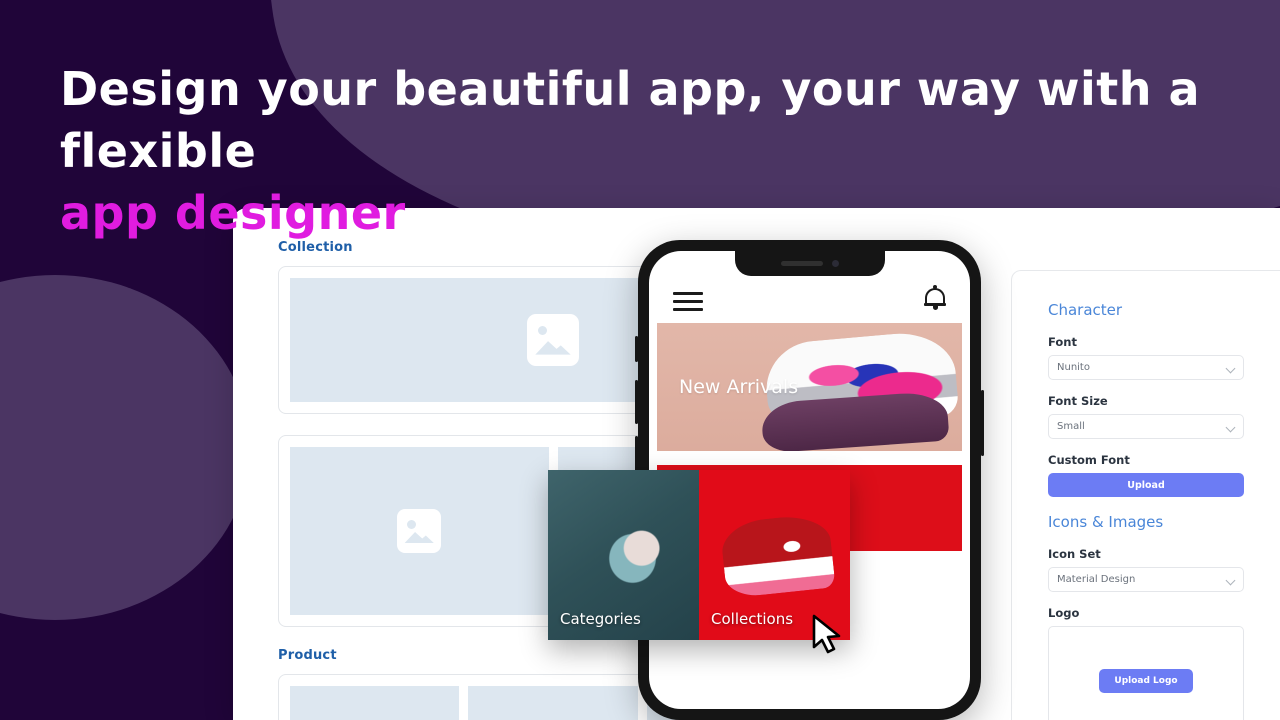  What do you see at coordinates (1146, 426) in the screenshot?
I see `font-size-select: Small` at bounding box center [1146, 426].